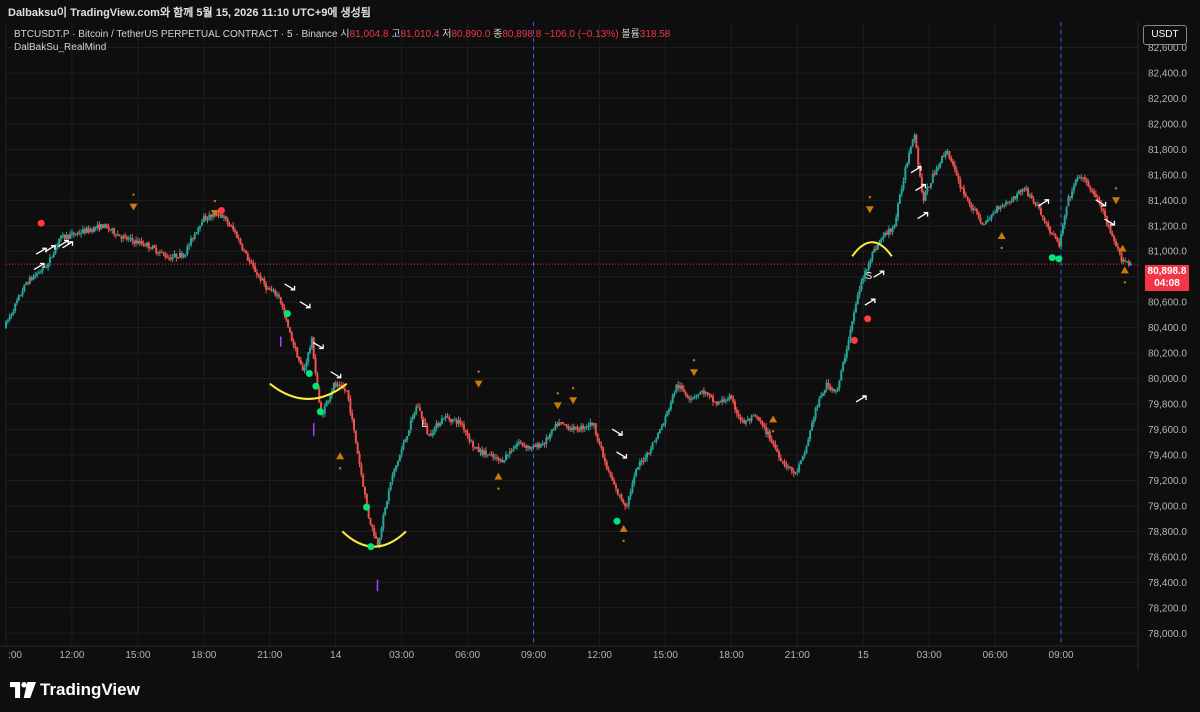 The height and width of the screenshot is (712, 1200). Describe the element at coordinates (1061, 655) in the screenshot. I see `time-axis-label: 09:00` at that location.